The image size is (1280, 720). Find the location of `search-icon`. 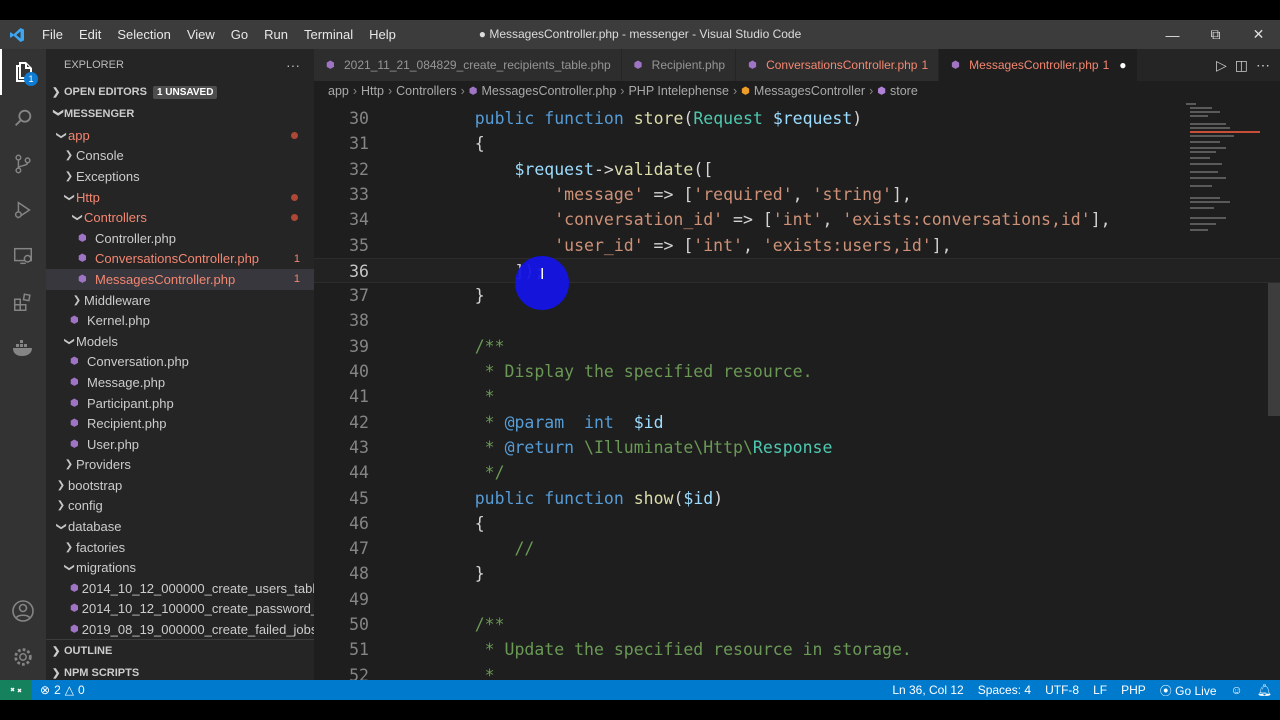

search-icon is located at coordinates (23, 118).